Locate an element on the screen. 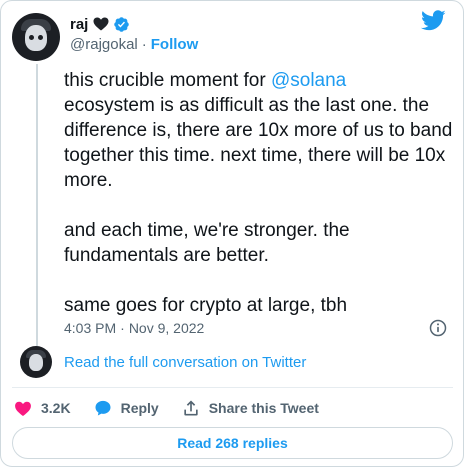 The image size is (464, 467). tweet-text-intro: this crucible moment for is located at coordinates (167, 80).